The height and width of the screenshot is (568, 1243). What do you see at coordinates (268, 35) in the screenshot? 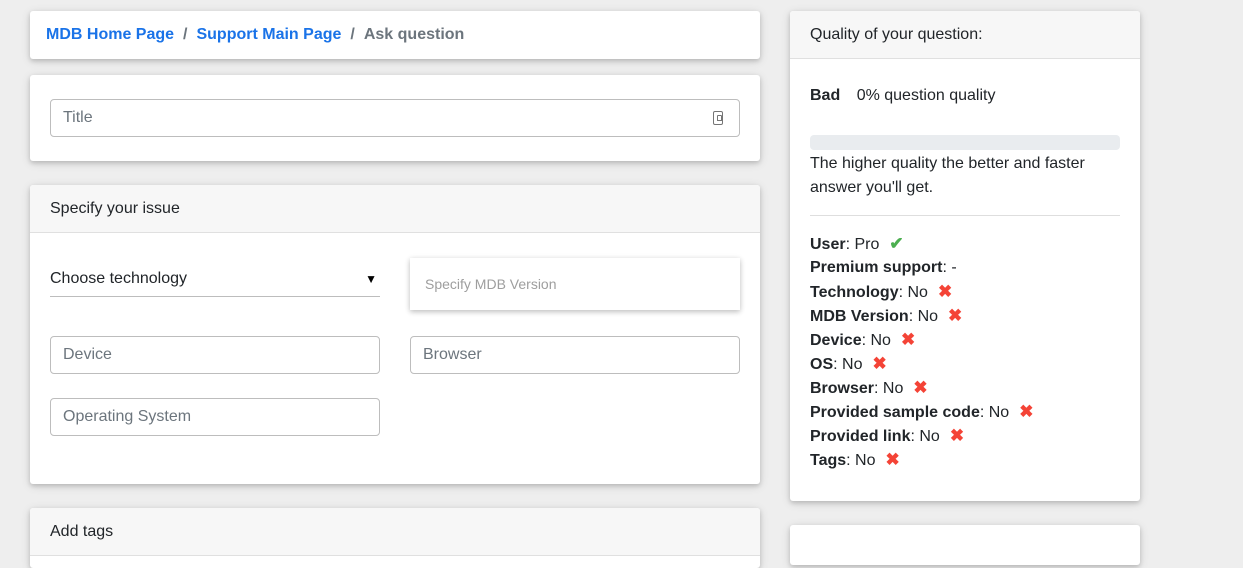
I see `breadcrumb-link-support: Support Main Page` at bounding box center [268, 35].